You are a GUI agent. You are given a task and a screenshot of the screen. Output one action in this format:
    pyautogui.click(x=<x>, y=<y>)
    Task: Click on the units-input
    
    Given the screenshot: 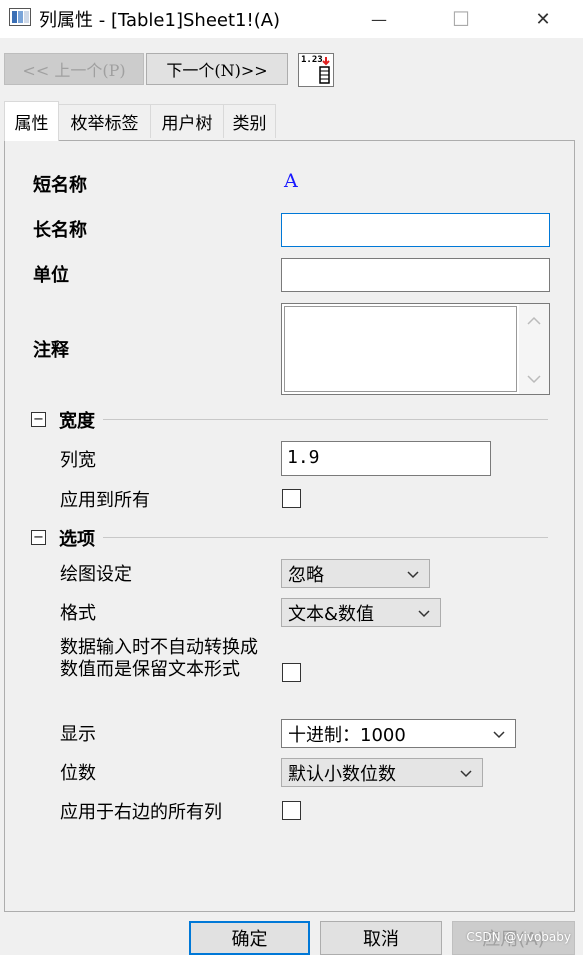 What is the action you would take?
    pyautogui.click(x=415, y=275)
    